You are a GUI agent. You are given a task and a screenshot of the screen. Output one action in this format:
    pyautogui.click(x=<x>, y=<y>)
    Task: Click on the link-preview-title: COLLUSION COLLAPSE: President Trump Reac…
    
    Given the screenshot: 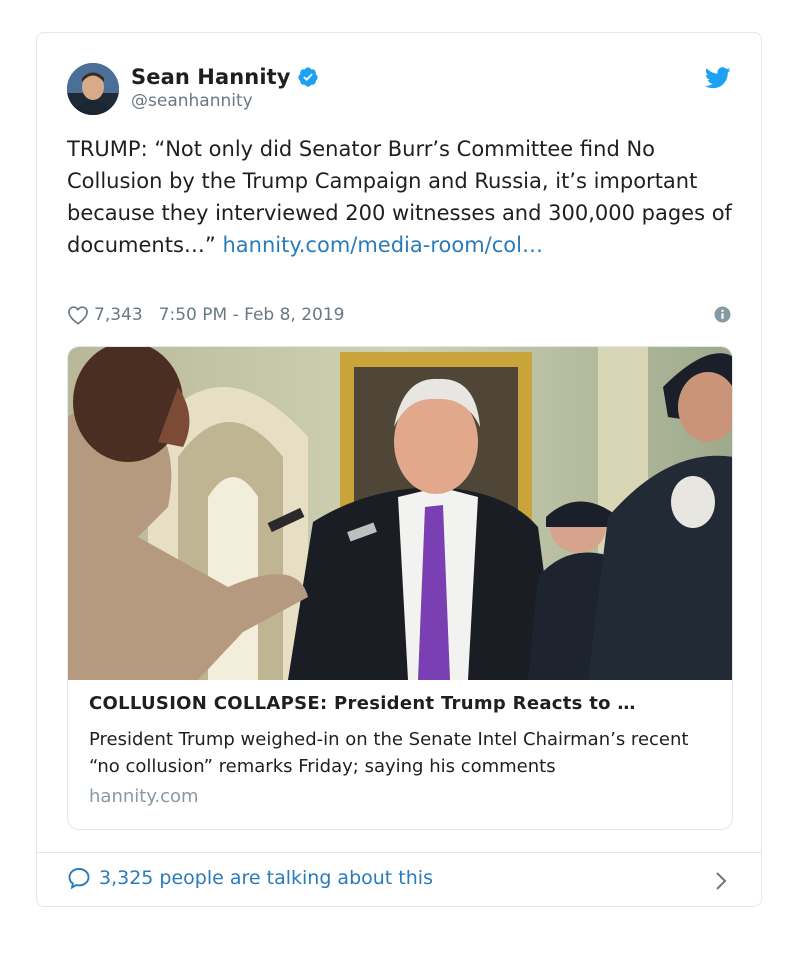 What is the action you would take?
    pyautogui.click(x=401, y=703)
    